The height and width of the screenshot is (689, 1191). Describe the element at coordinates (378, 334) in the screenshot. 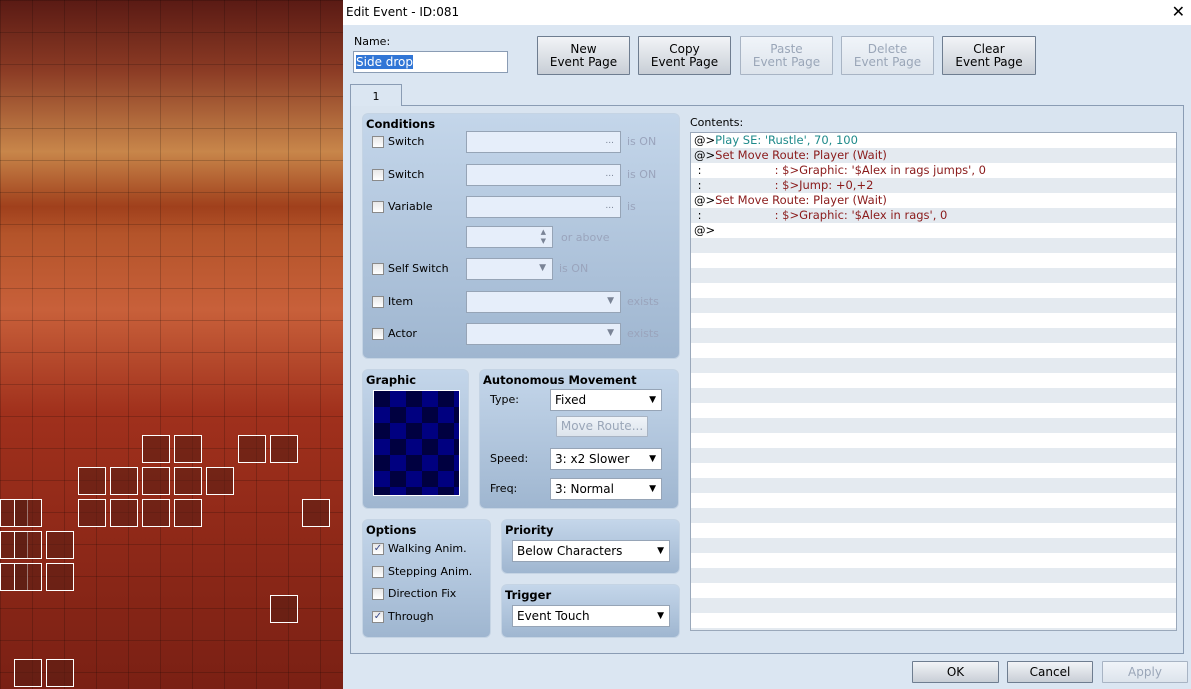

I see `actor-checkbox` at that location.